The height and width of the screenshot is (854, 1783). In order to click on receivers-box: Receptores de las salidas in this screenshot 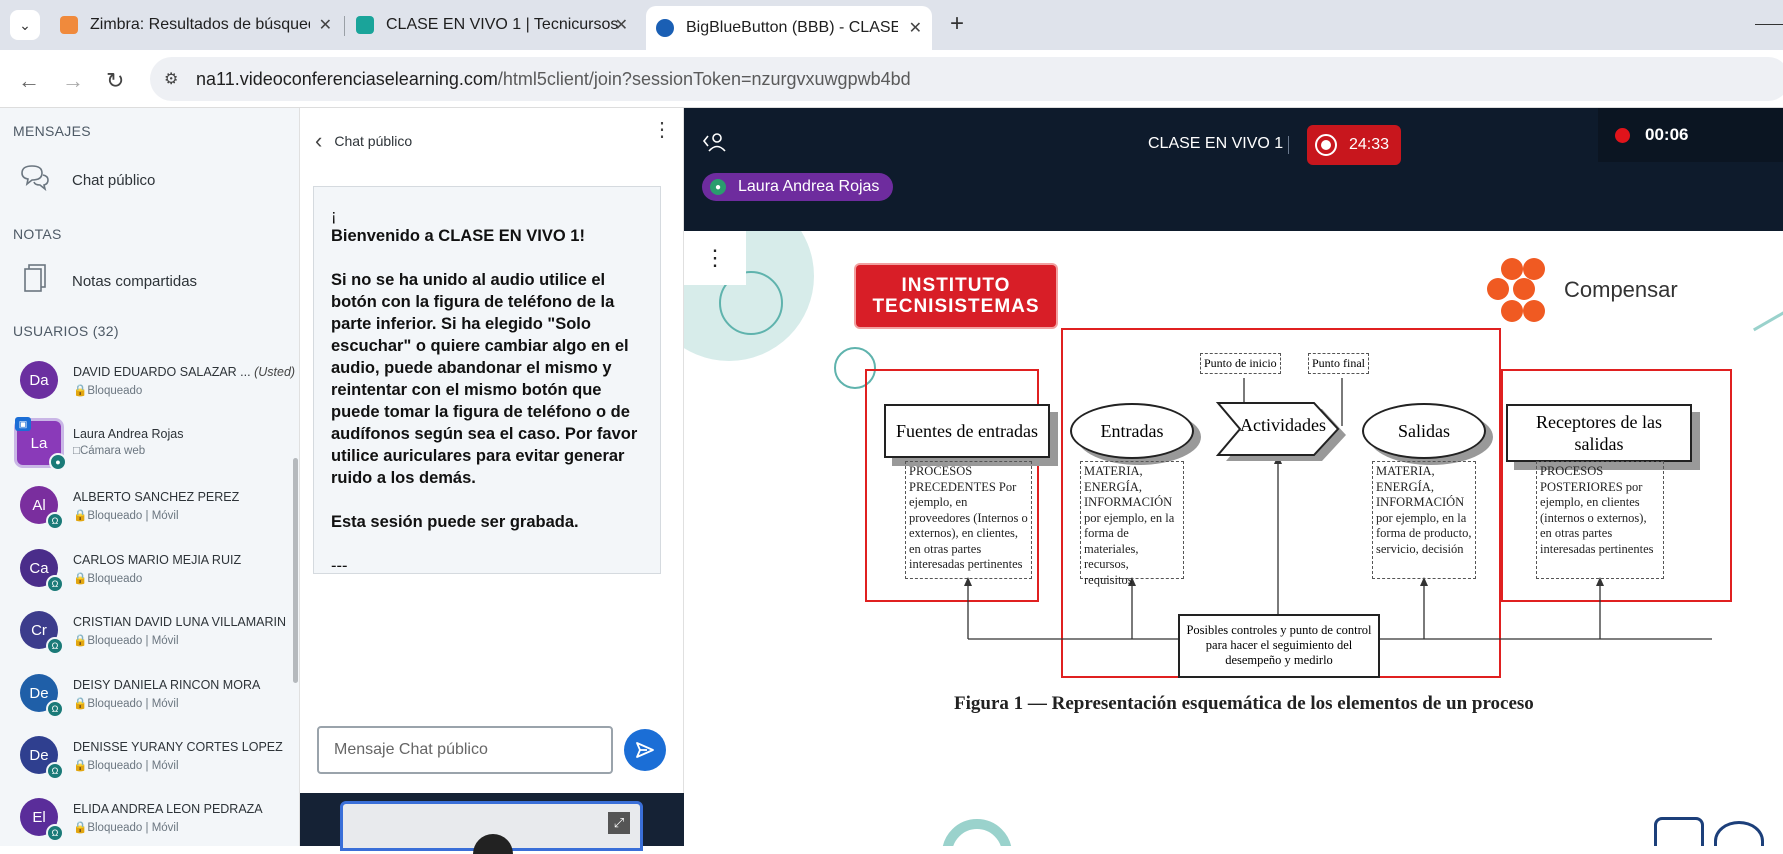, I will do `click(1599, 433)`.